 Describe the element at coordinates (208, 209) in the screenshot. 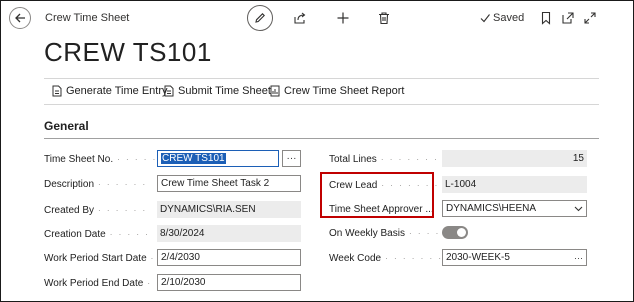

I see `created-by-value: DYNAMICS\RIA.SEN` at that location.